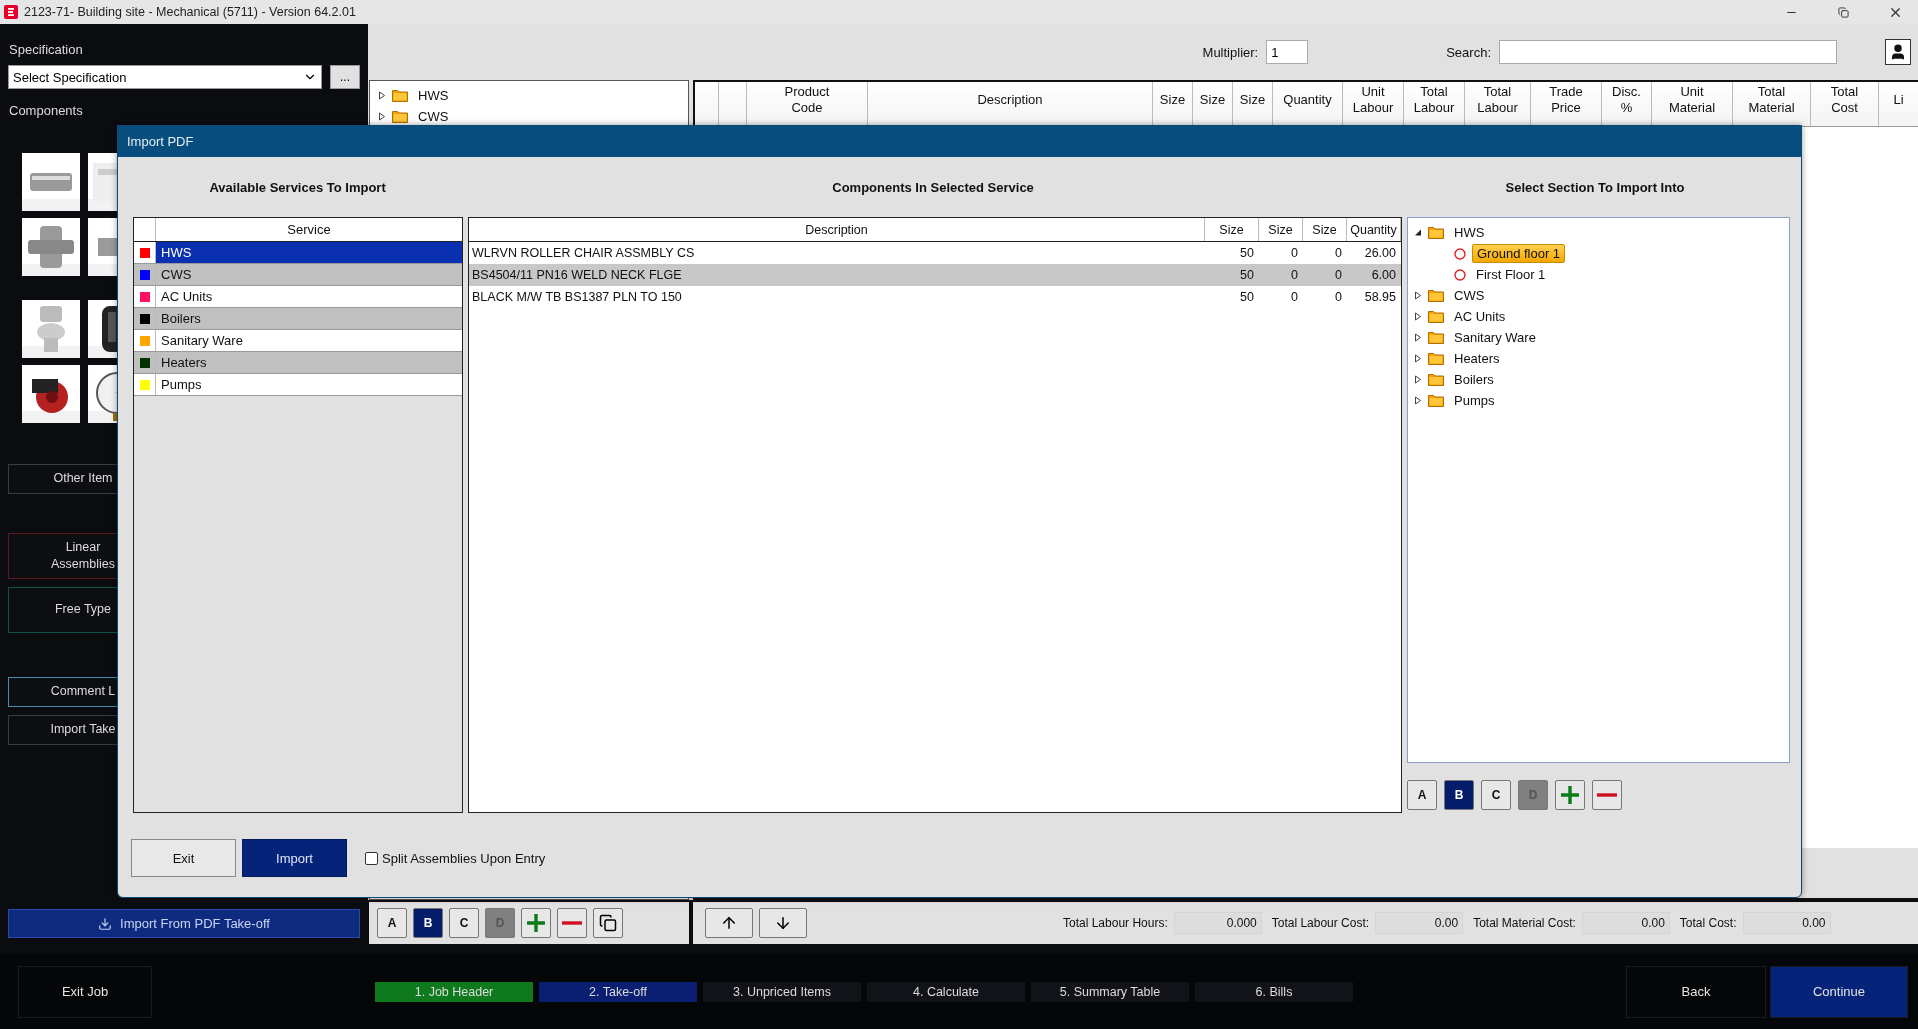 The width and height of the screenshot is (1918, 1029). I want to click on table-cell-text: BLACK M/W TB BS1387 PLN TO 150, so click(577, 297).